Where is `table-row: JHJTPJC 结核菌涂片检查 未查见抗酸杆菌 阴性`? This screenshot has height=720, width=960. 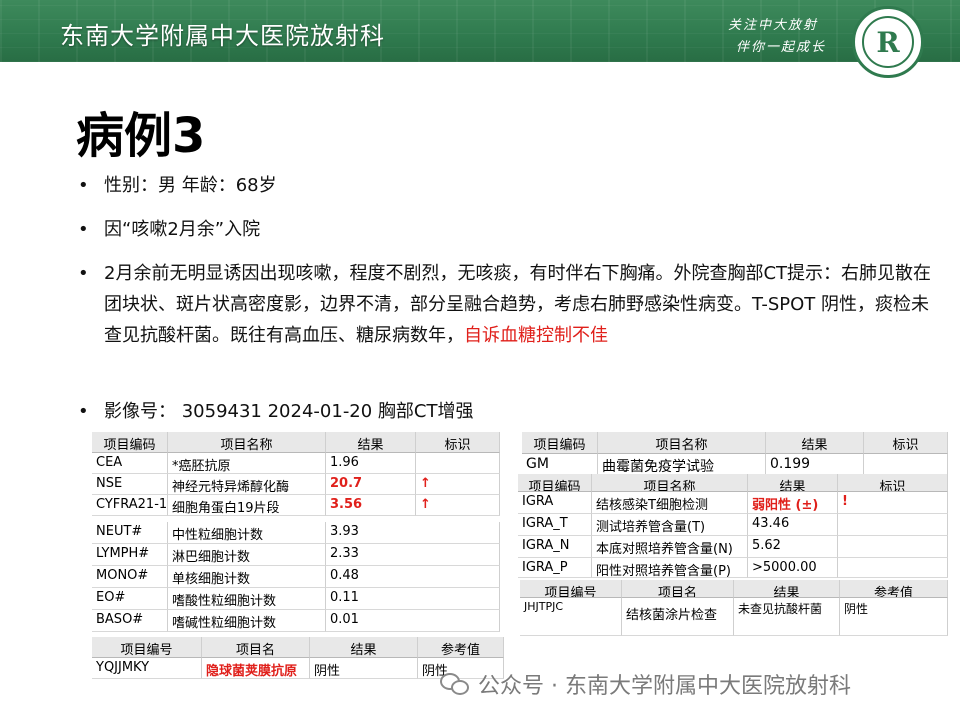
table-row: JHJTPJC 结核菌涂片检查 未查见抗酸杆菌 阴性 is located at coordinates (734, 617).